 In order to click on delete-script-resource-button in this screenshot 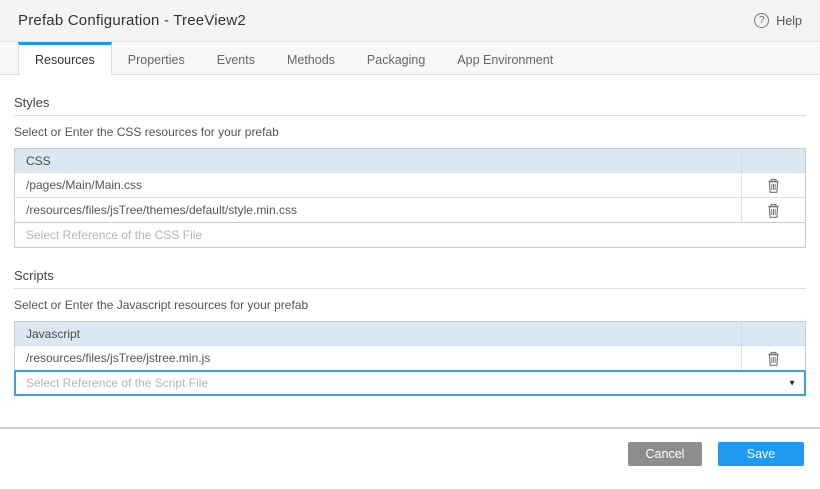, I will do `click(773, 358)`.